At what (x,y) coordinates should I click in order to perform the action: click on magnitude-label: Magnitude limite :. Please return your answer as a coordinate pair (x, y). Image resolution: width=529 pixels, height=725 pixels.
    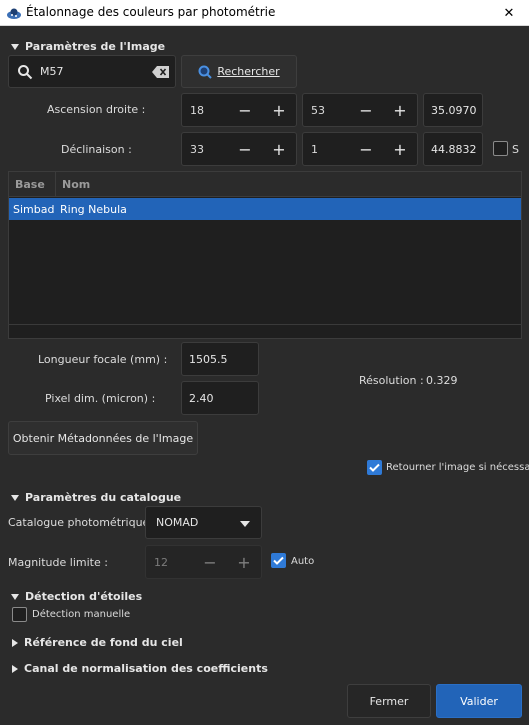
    Looking at the image, I should click on (58, 562).